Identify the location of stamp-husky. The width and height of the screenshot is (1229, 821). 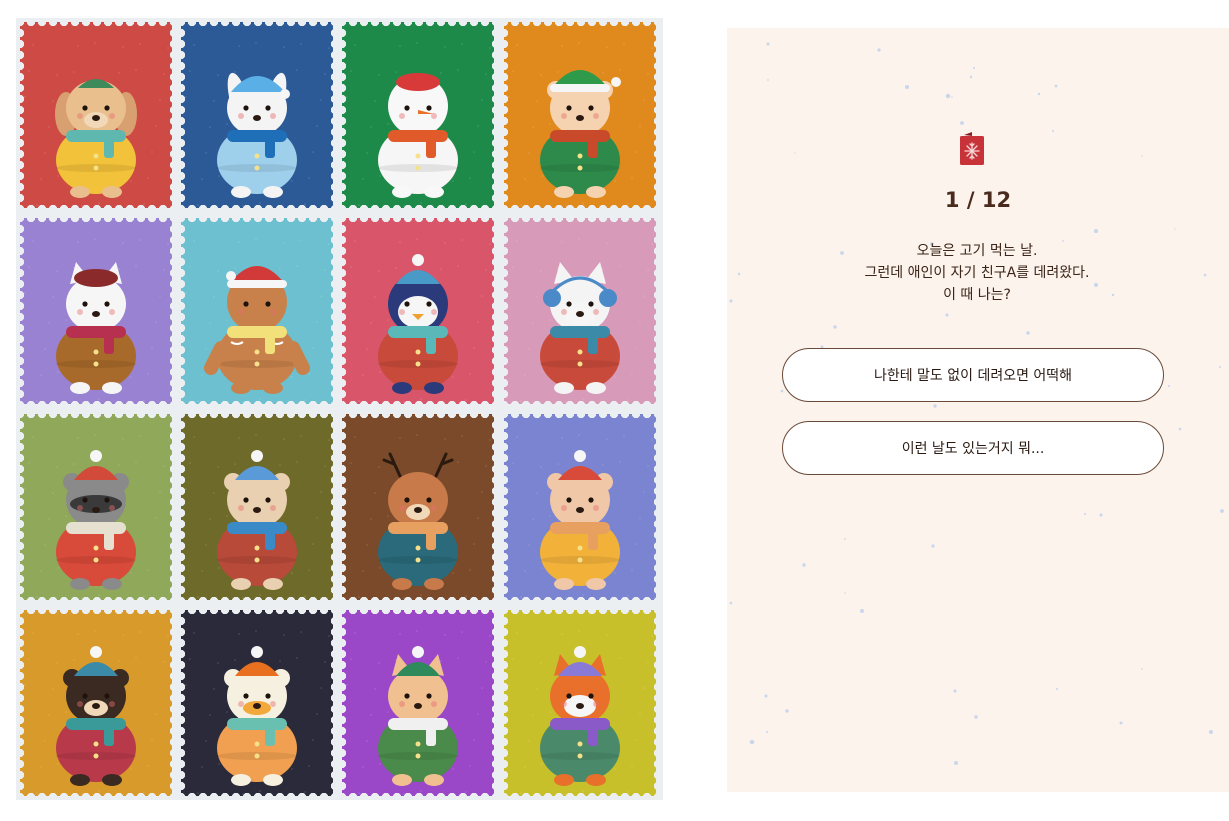
(580, 311).